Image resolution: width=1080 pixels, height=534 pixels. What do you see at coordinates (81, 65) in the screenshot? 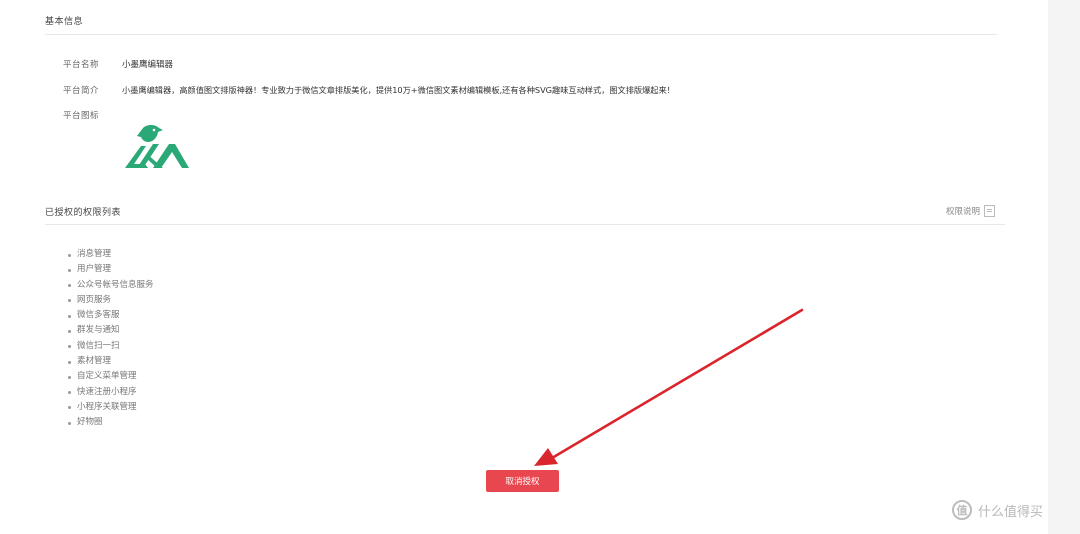
I see `platform-name-label: 平台名称` at bounding box center [81, 65].